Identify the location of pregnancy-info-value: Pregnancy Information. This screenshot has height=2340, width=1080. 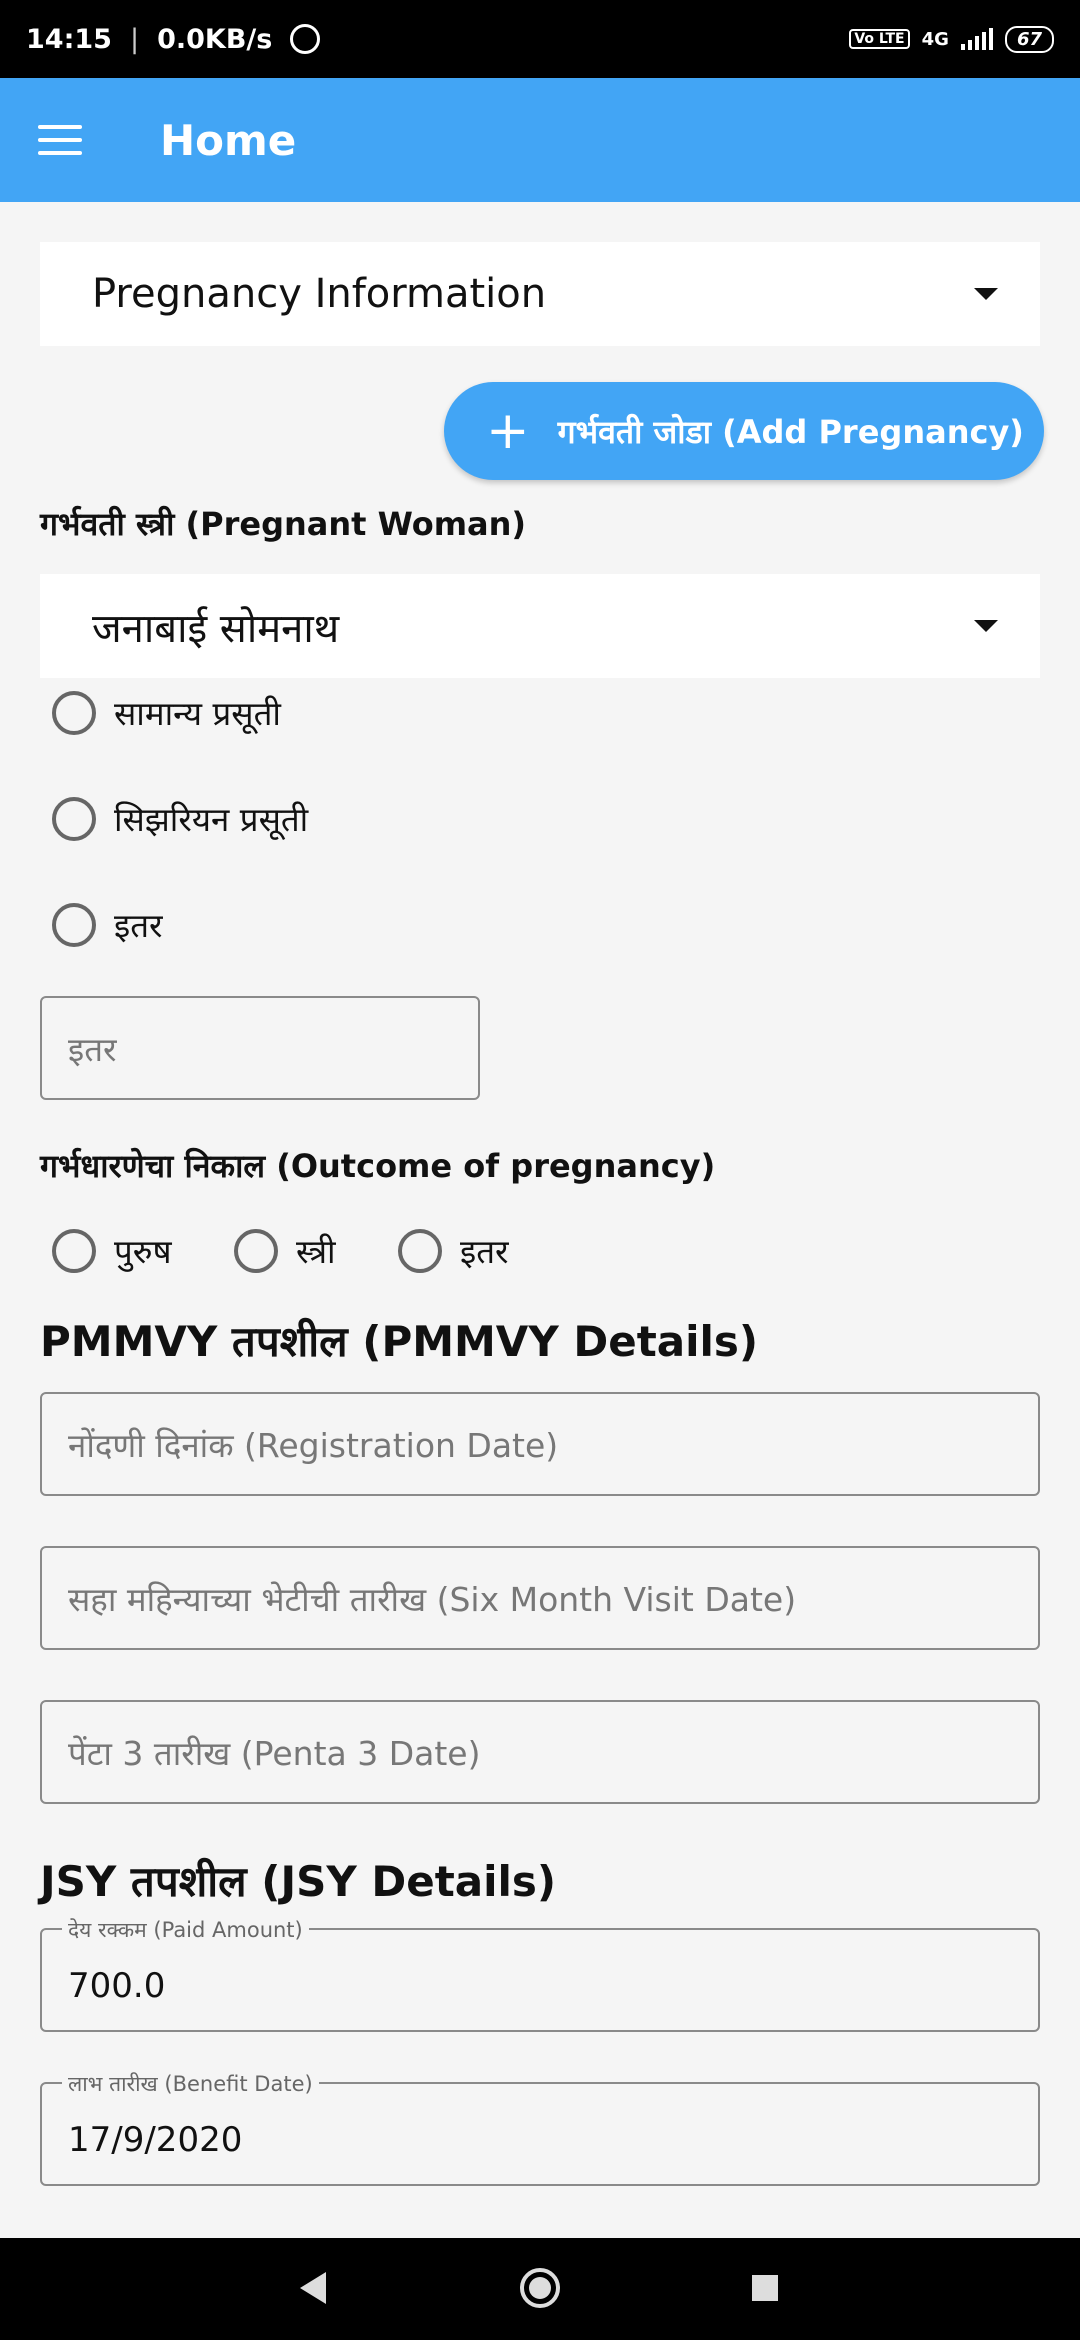
(319, 294).